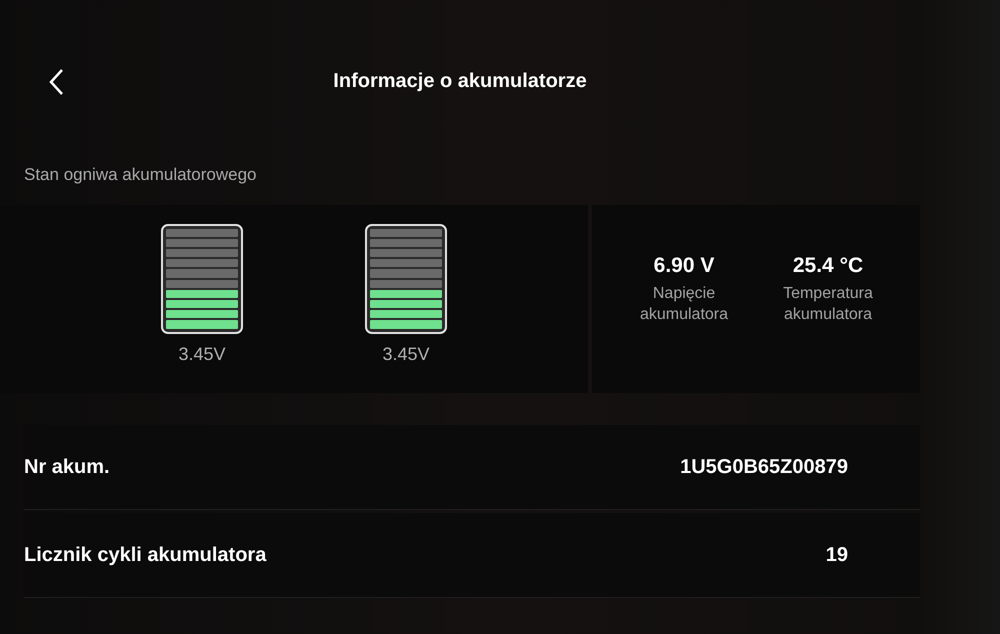 This screenshot has width=1000, height=634. What do you see at coordinates (828, 304) in the screenshot?
I see `stat-label: Temperatura akumulatora` at bounding box center [828, 304].